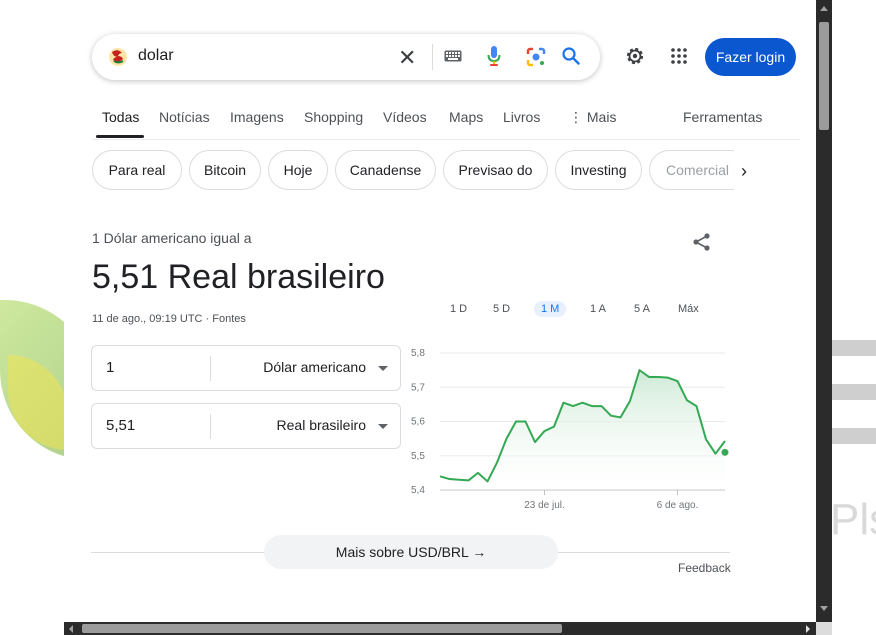 The height and width of the screenshot is (635, 876). What do you see at coordinates (432, 57) in the screenshot?
I see `search-divider` at bounding box center [432, 57].